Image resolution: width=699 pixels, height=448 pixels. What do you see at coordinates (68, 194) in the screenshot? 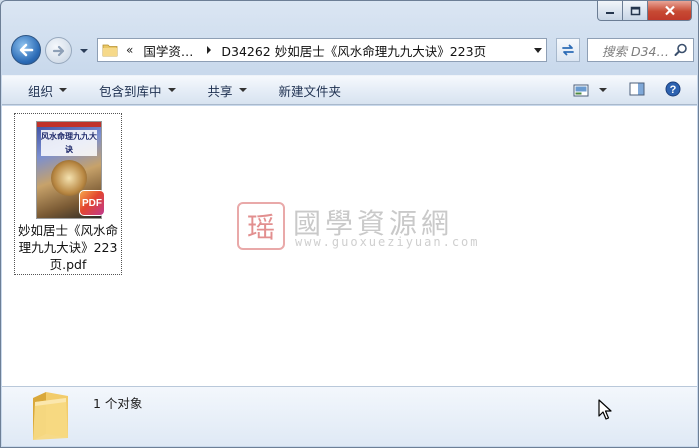
I see `file-item-pdf: 风水命理九九大诀 PDF 妙如居士《风水命理九九大诀》223页.pdf` at bounding box center [68, 194].